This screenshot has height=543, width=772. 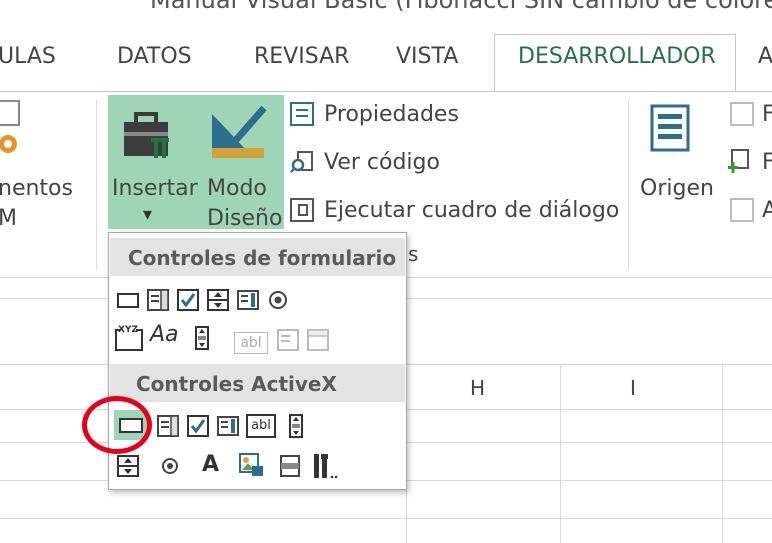 What do you see at coordinates (302, 162) in the screenshot?
I see `view-code-icon` at bounding box center [302, 162].